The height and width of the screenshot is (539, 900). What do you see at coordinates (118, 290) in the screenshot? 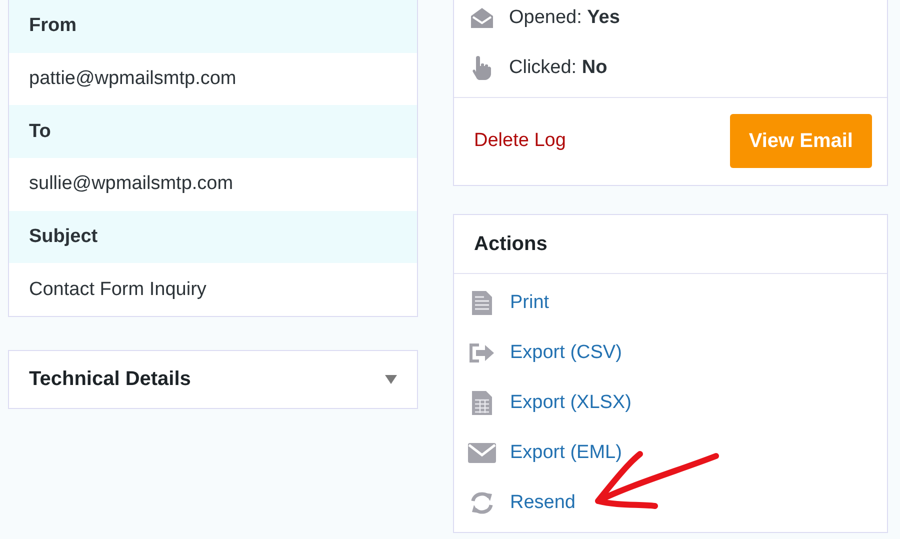
I see `field-value: Contact Form Inquiry` at bounding box center [118, 290].